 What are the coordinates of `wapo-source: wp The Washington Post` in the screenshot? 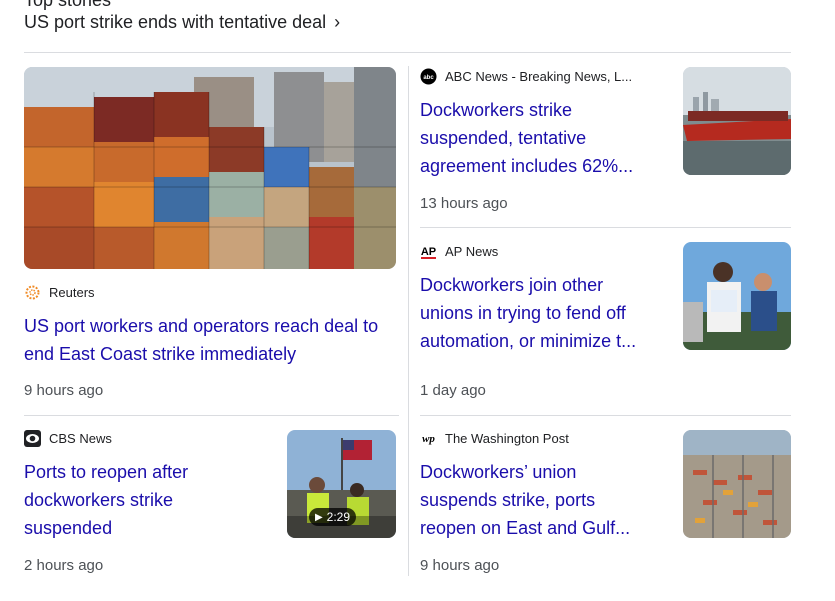 It's located at (494, 438).